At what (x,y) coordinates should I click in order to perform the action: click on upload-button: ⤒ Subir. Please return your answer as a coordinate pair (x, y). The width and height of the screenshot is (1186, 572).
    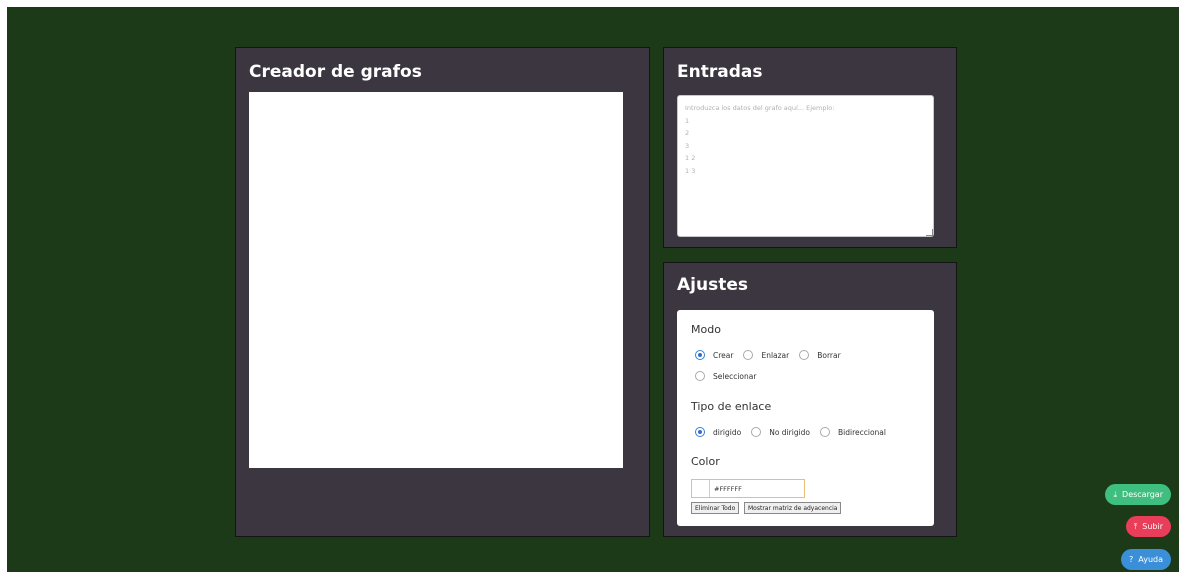
    Looking at the image, I should click on (1148, 526).